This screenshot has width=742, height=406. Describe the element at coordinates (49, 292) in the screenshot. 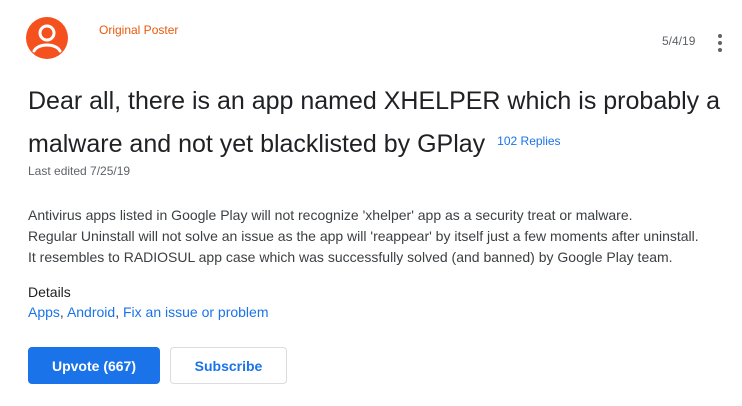

I see `details-heading: Details` at that location.